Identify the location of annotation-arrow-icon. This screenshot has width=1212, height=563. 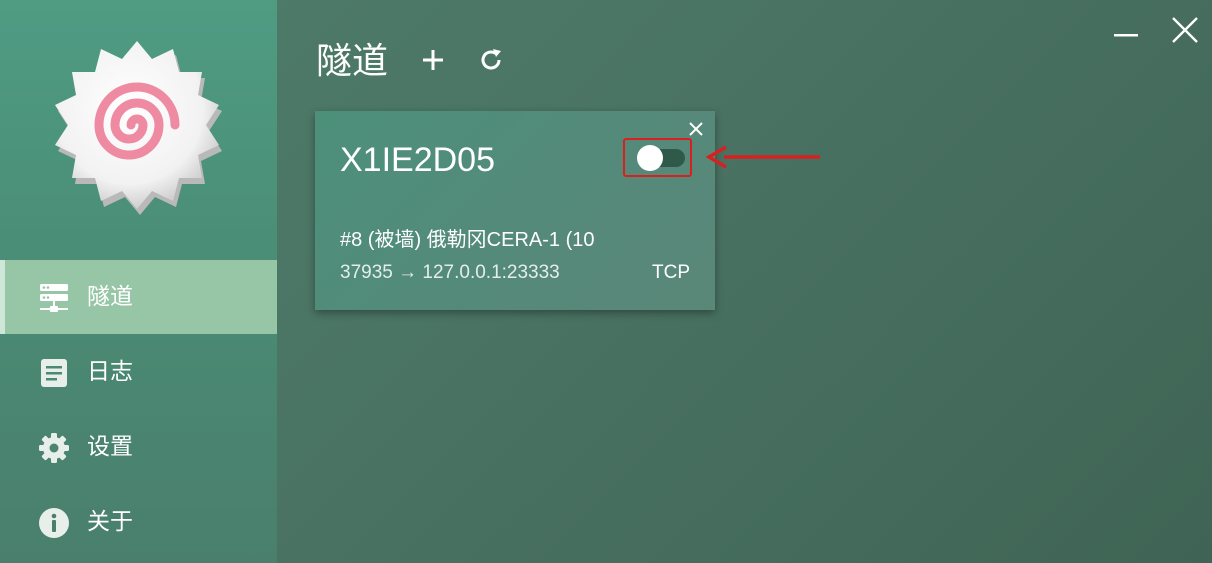
(763, 157).